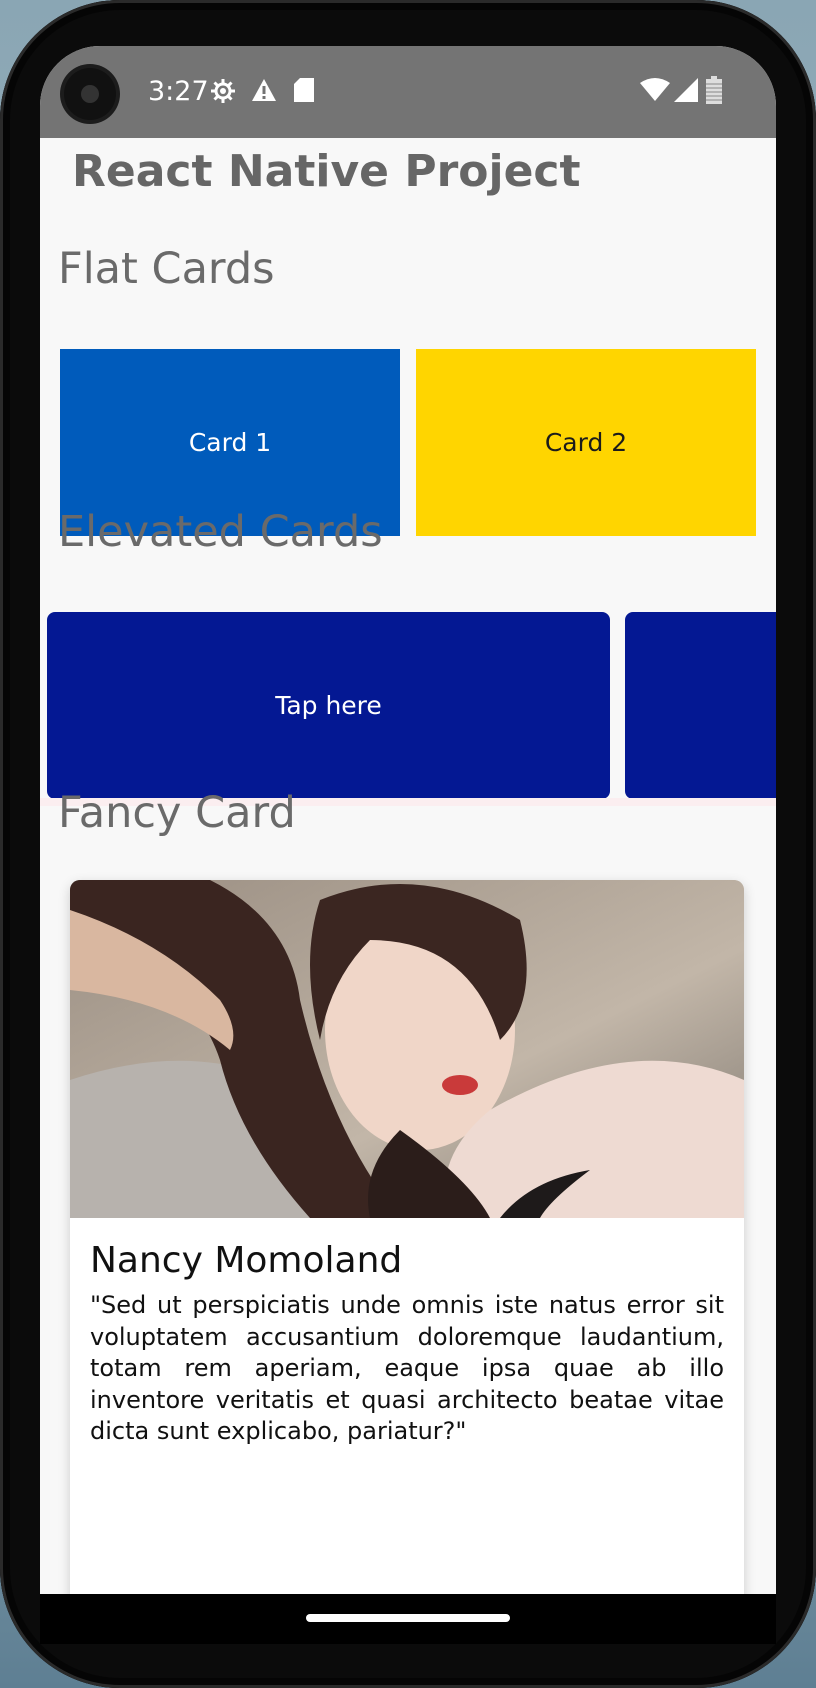 The height and width of the screenshot is (1688, 816). Describe the element at coordinates (220, 532) in the screenshot. I see `elevated-cards-heading: Elevated Cards` at that location.